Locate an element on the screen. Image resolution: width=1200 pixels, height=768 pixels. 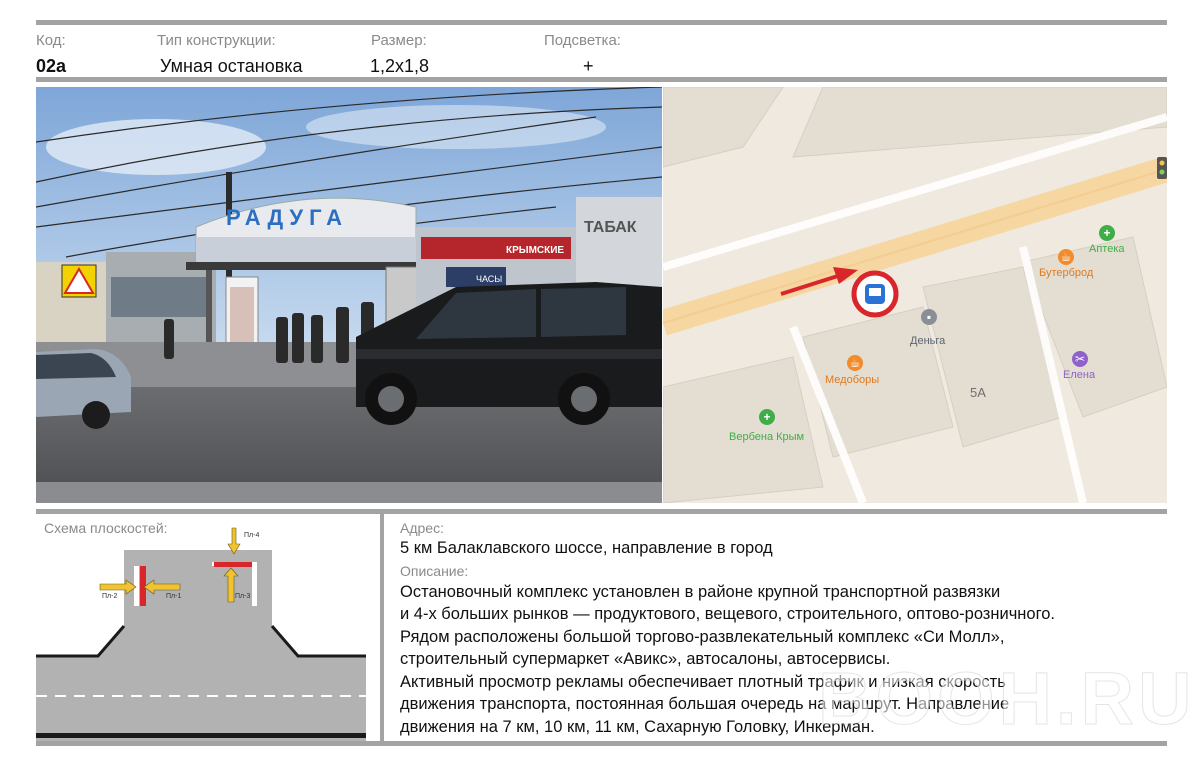
header-rule is located at coordinates (601, 79).